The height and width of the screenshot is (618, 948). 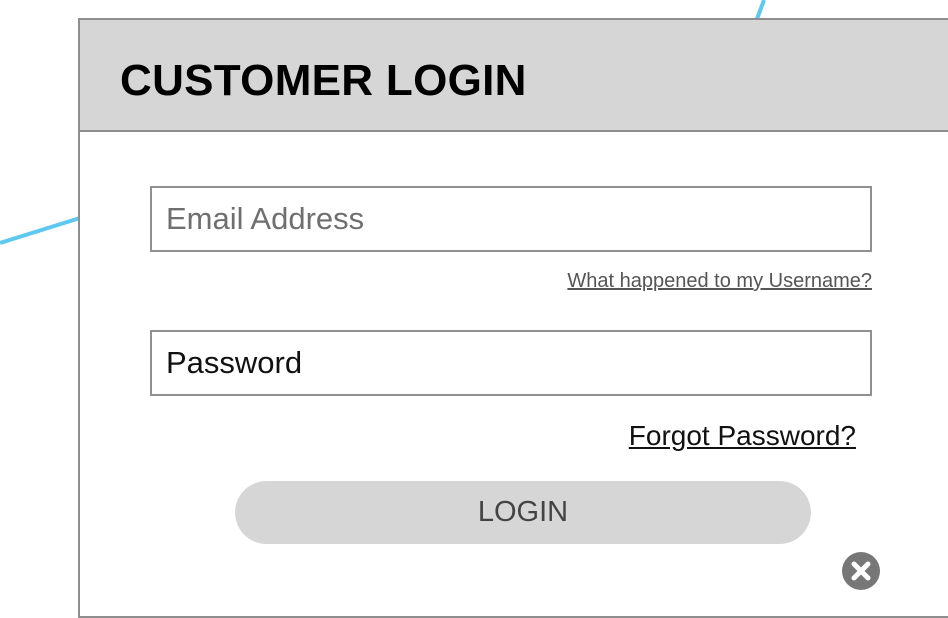 What do you see at coordinates (523, 512) in the screenshot?
I see `login-button: LOGIN` at bounding box center [523, 512].